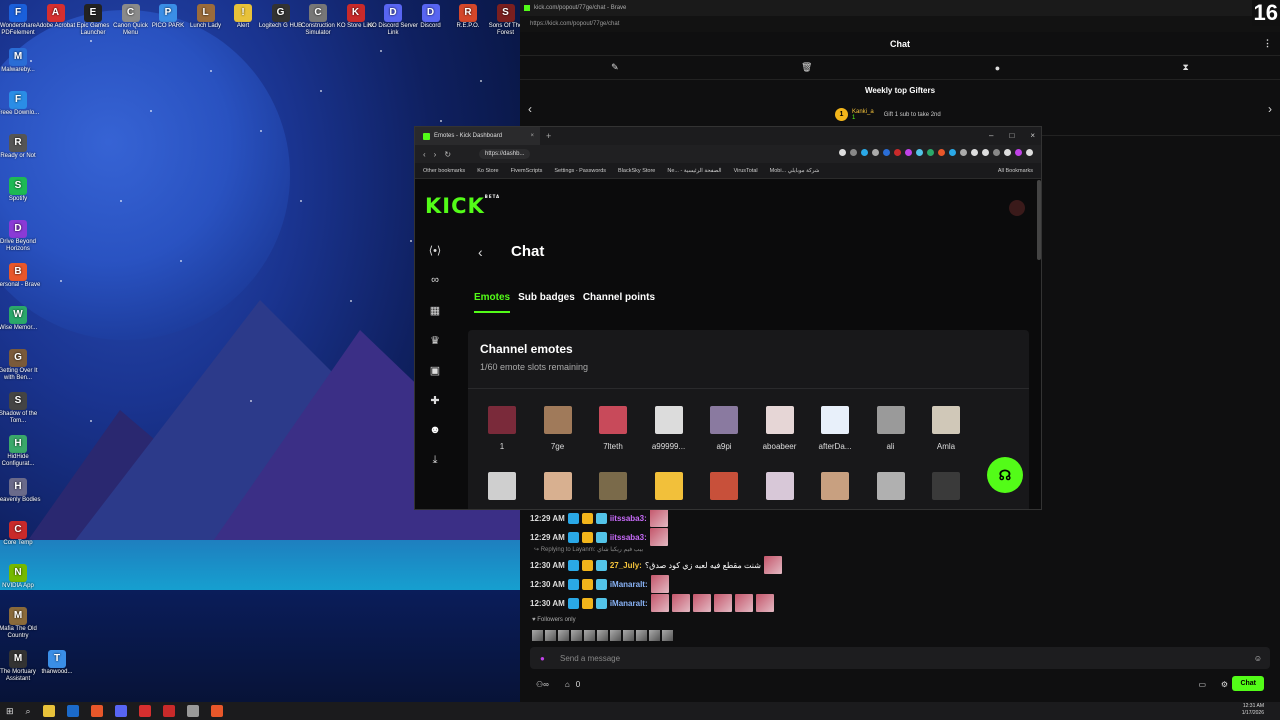 The width and height of the screenshot is (1280, 720). What do you see at coordinates (21, 491) in the screenshot?
I see `desktop-icon: HHeavenly Bodies` at bounding box center [21, 491].